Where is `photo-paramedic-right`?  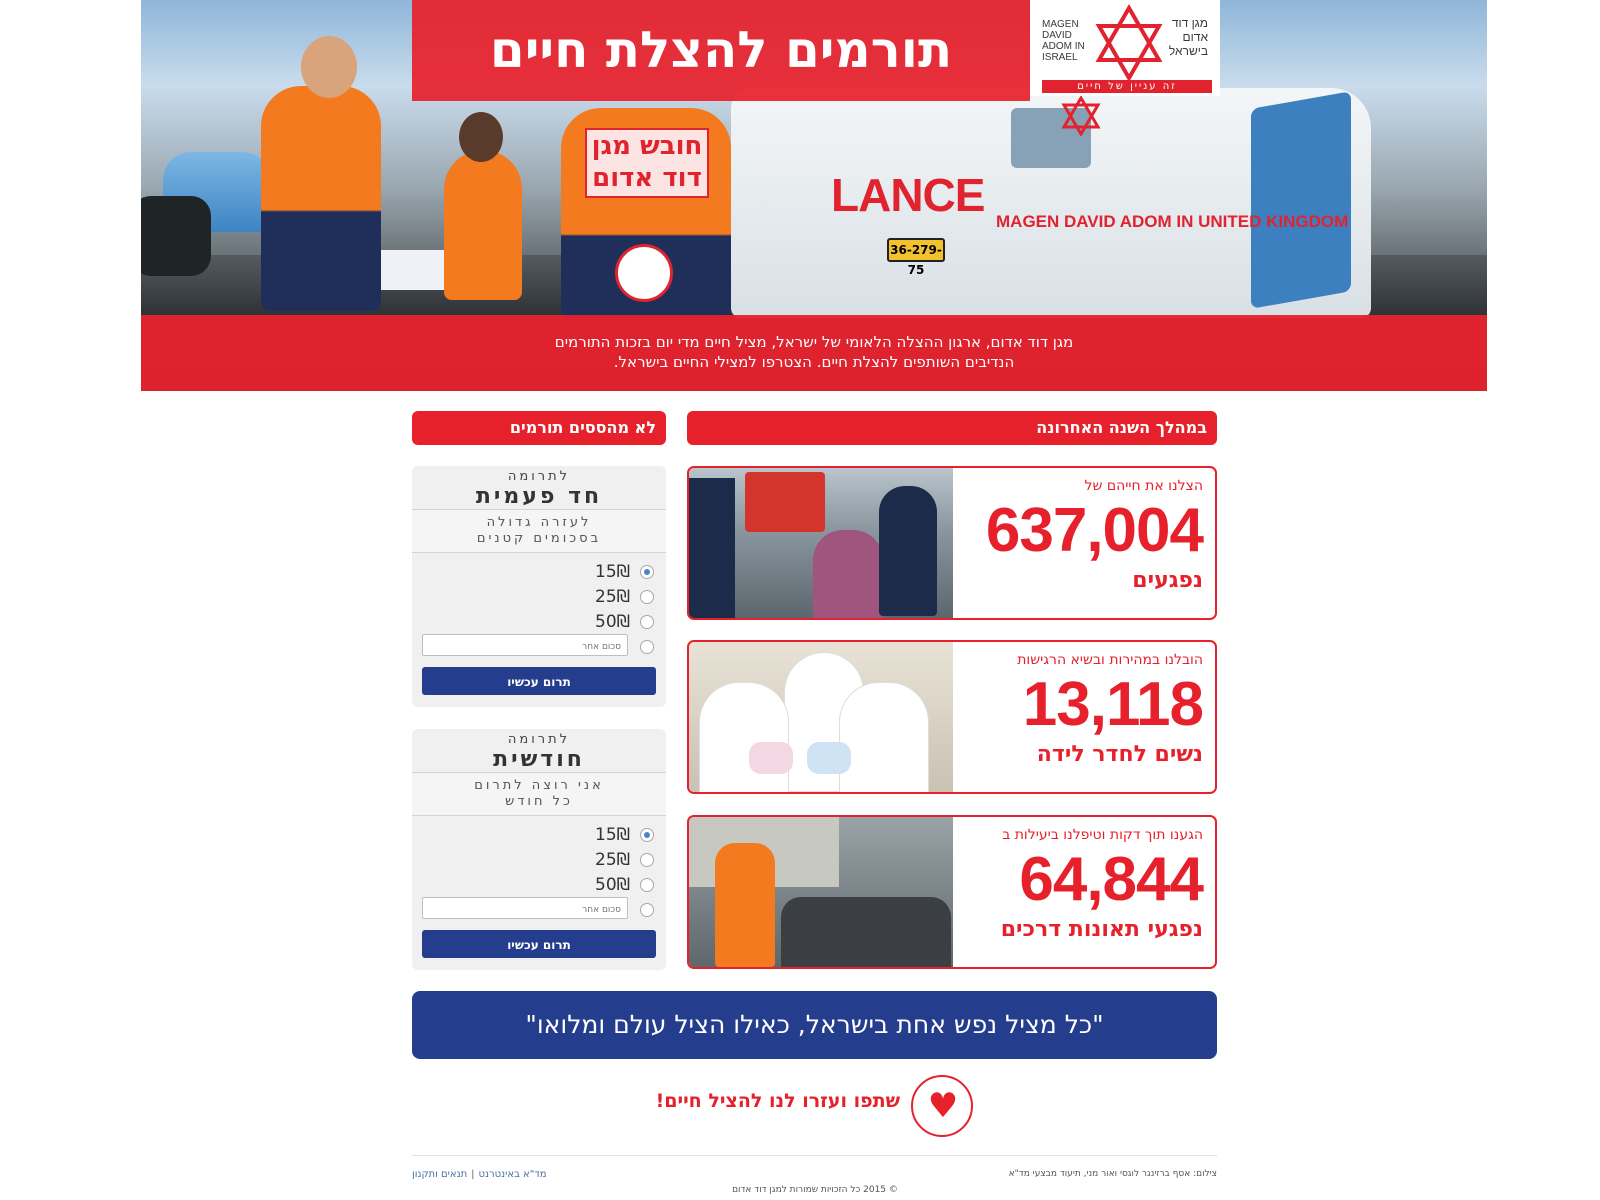
photo-paramedic-right is located at coordinates (884, 737).